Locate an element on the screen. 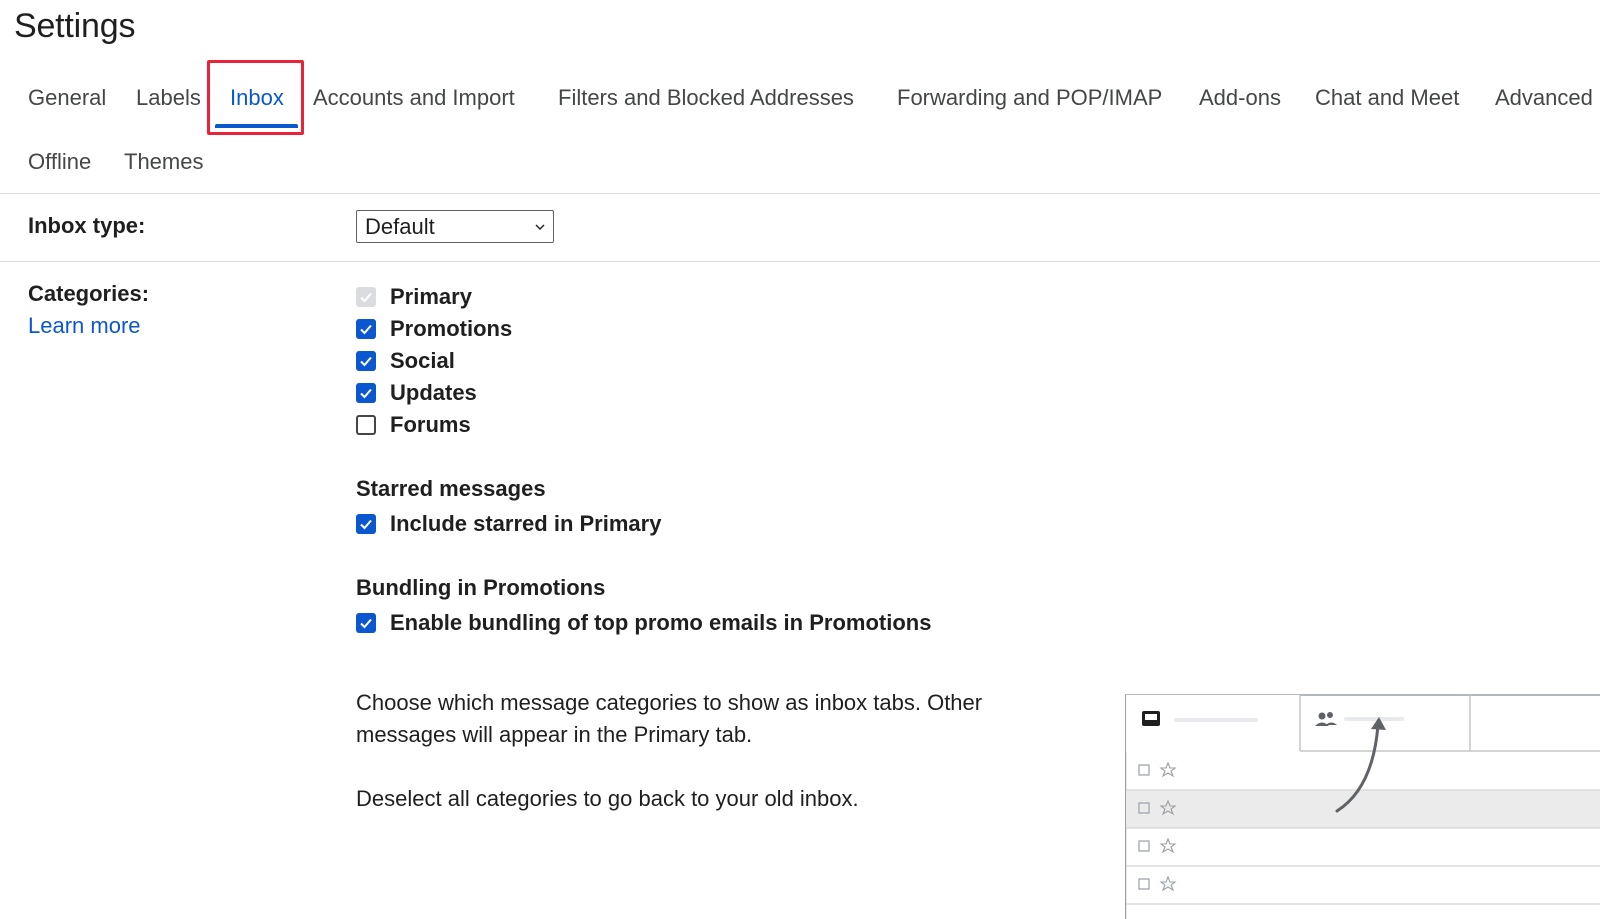  tab-forwarding-and-pop-imap: Forwarding and POP/IMAP is located at coordinates (1029, 98).